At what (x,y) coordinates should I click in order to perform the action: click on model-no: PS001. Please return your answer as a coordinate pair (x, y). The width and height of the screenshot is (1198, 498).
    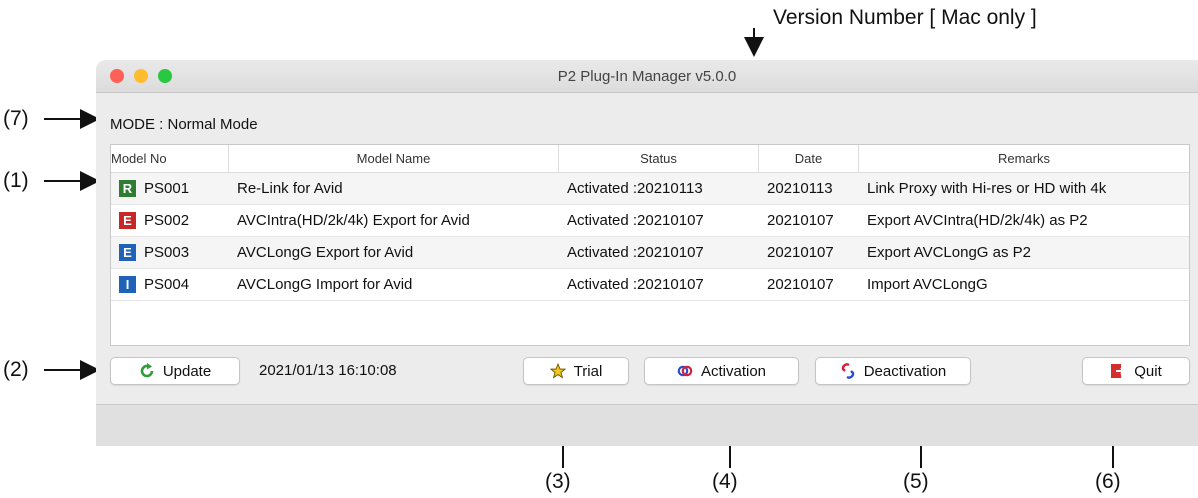
    Looking at the image, I should click on (167, 188).